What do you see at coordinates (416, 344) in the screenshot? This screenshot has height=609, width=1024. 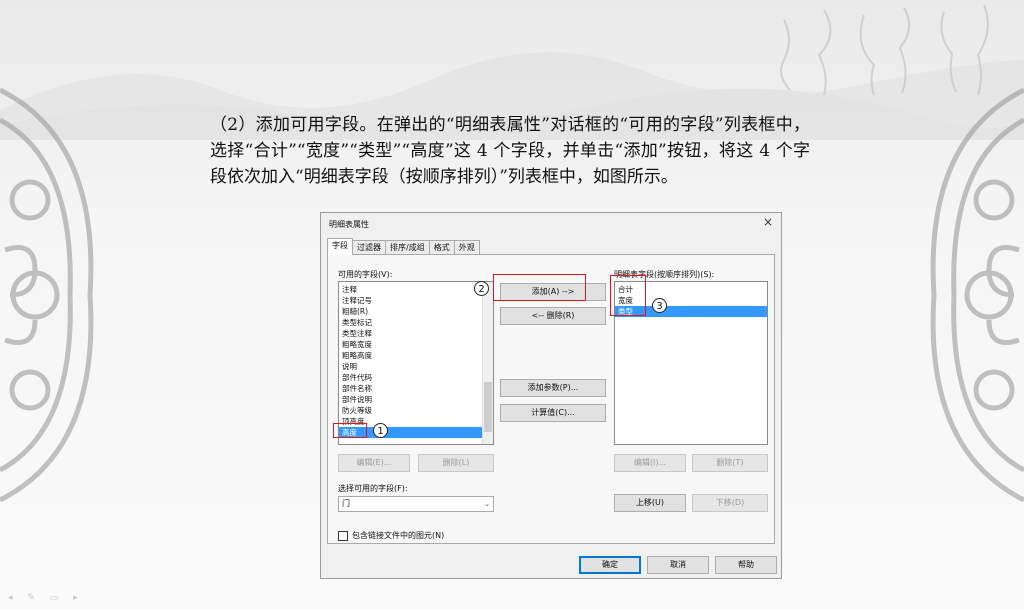 I see `list-item: 粗略宽度` at bounding box center [416, 344].